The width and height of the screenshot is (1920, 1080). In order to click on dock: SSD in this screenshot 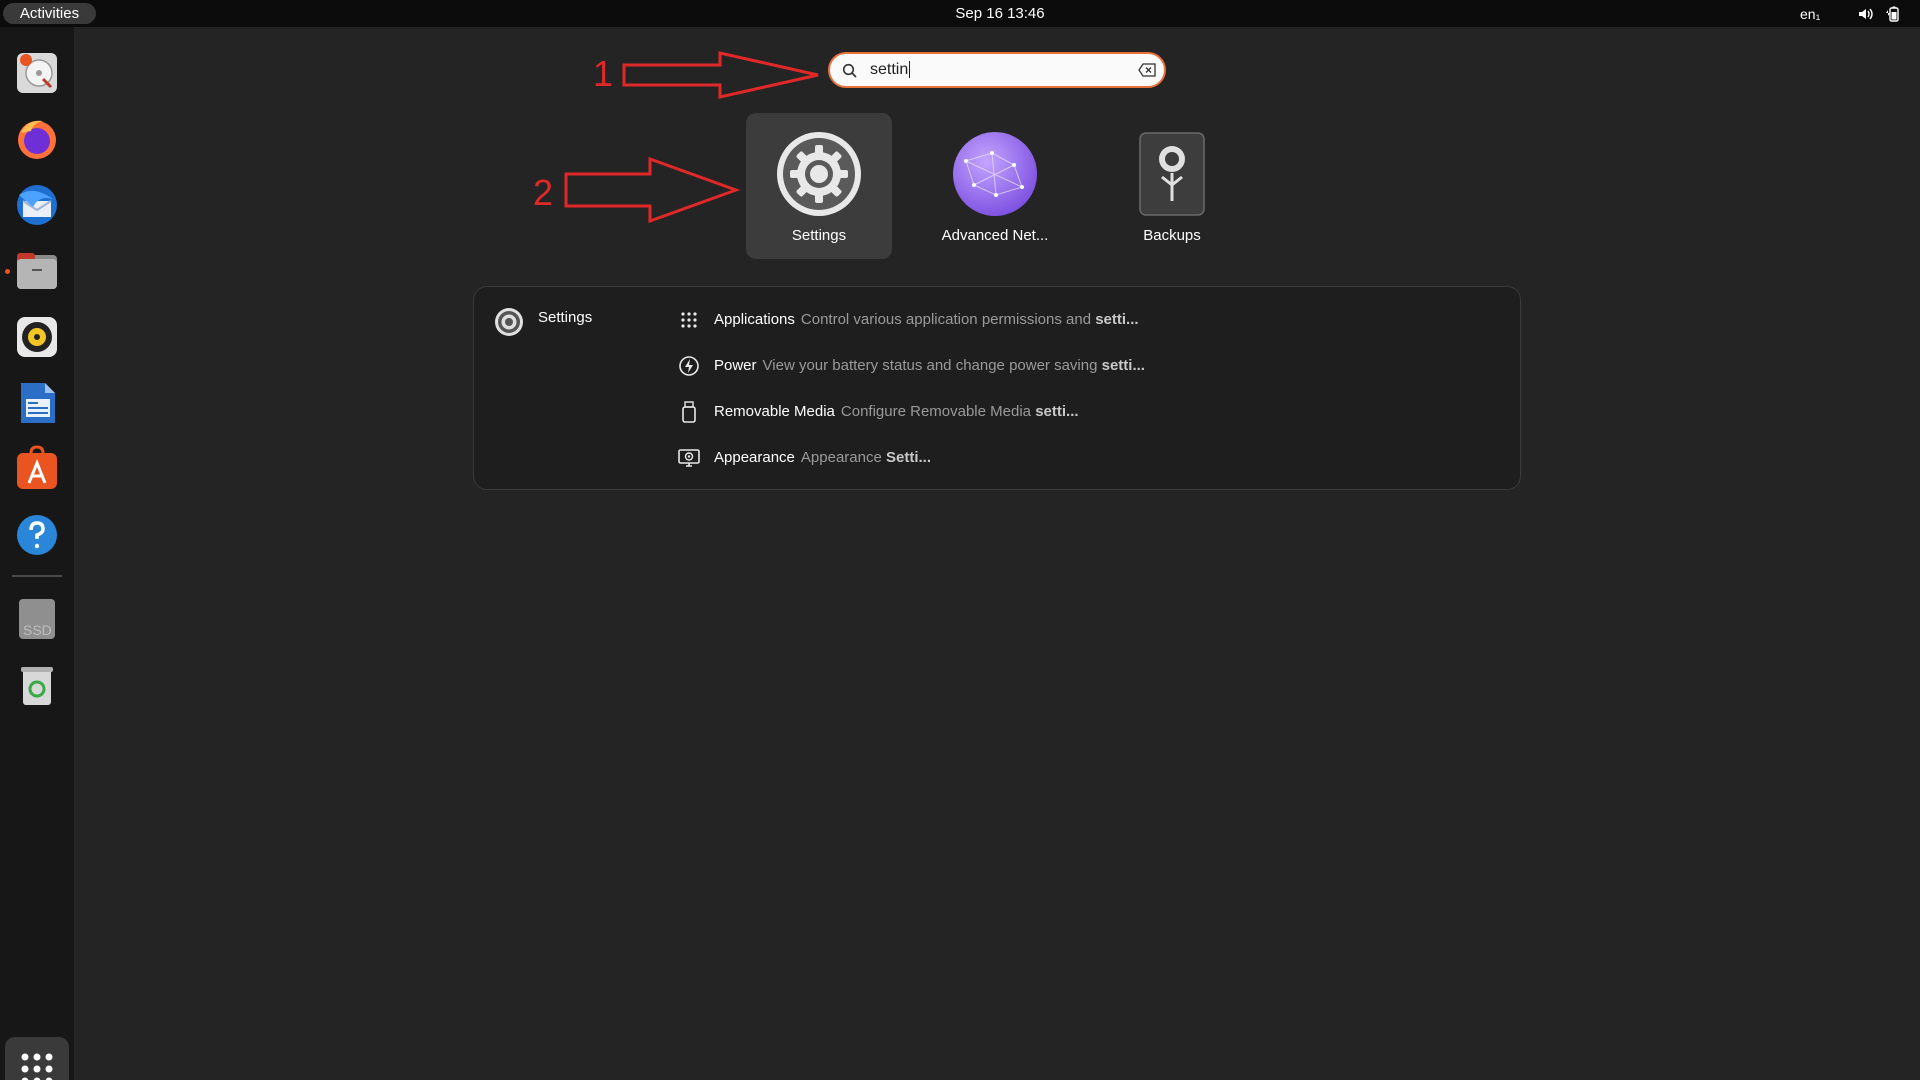, I will do `click(37, 553)`.